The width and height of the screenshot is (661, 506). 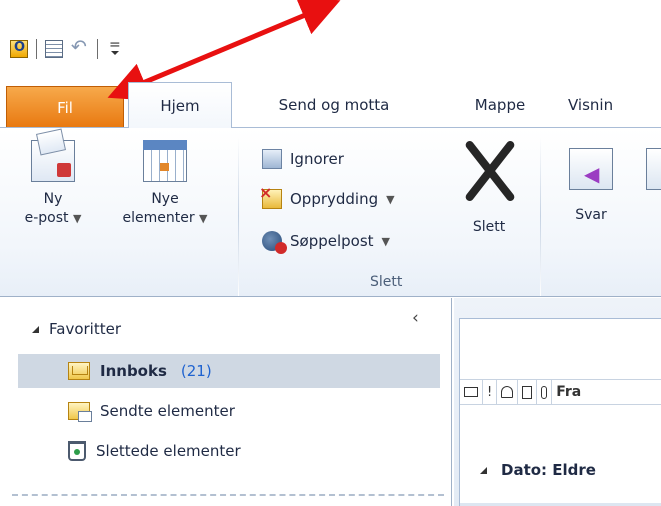 I want to click on message-list-pane: ! Fra Dato: Eldre, so click(x=557, y=402).